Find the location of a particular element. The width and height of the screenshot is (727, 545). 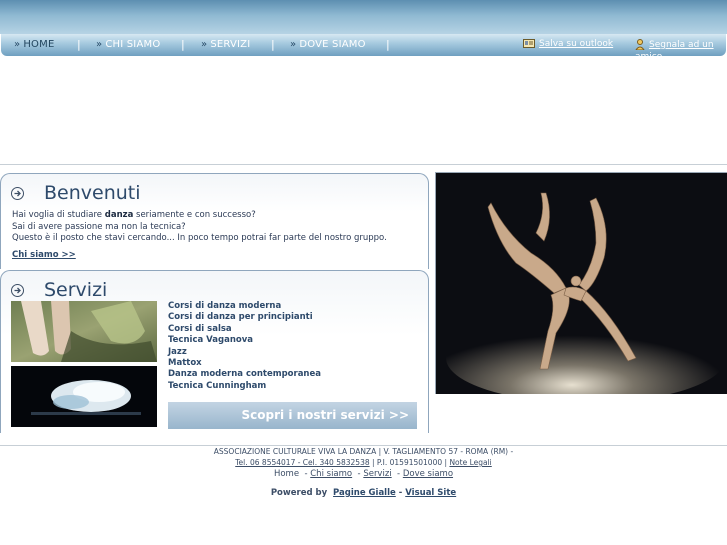

pagine-gialle-link: Pagine Gialle is located at coordinates (364, 493).